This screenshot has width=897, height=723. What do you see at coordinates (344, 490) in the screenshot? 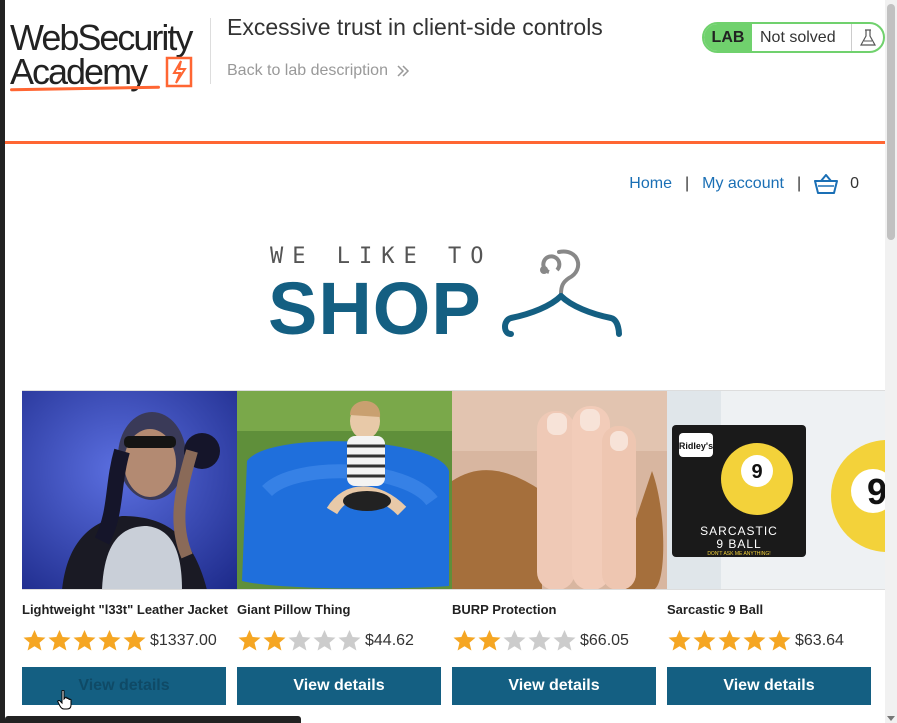
I see `product-image-giant-pillow` at bounding box center [344, 490].